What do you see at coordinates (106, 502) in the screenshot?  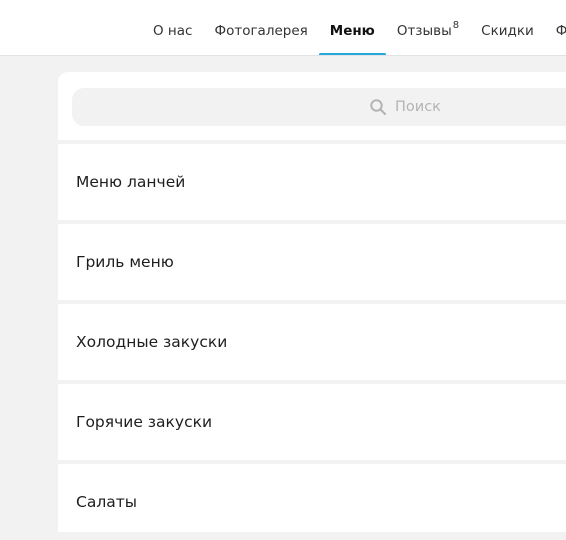 I see `menu-item-label: Салаты` at bounding box center [106, 502].